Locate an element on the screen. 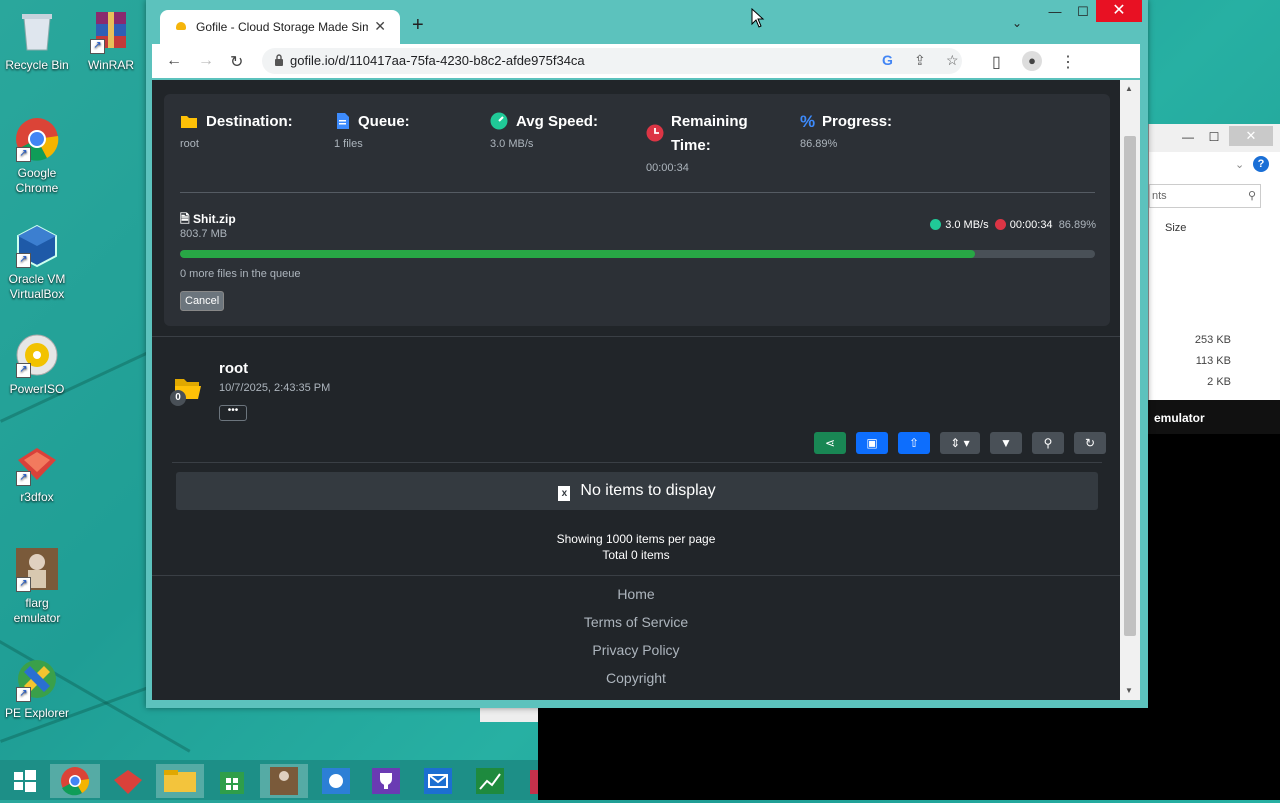 Image resolution: width=1280 pixels, height=803 pixels. desktop-icon-poweriso: ↗ PowerISO is located at coordinates (37, 364).